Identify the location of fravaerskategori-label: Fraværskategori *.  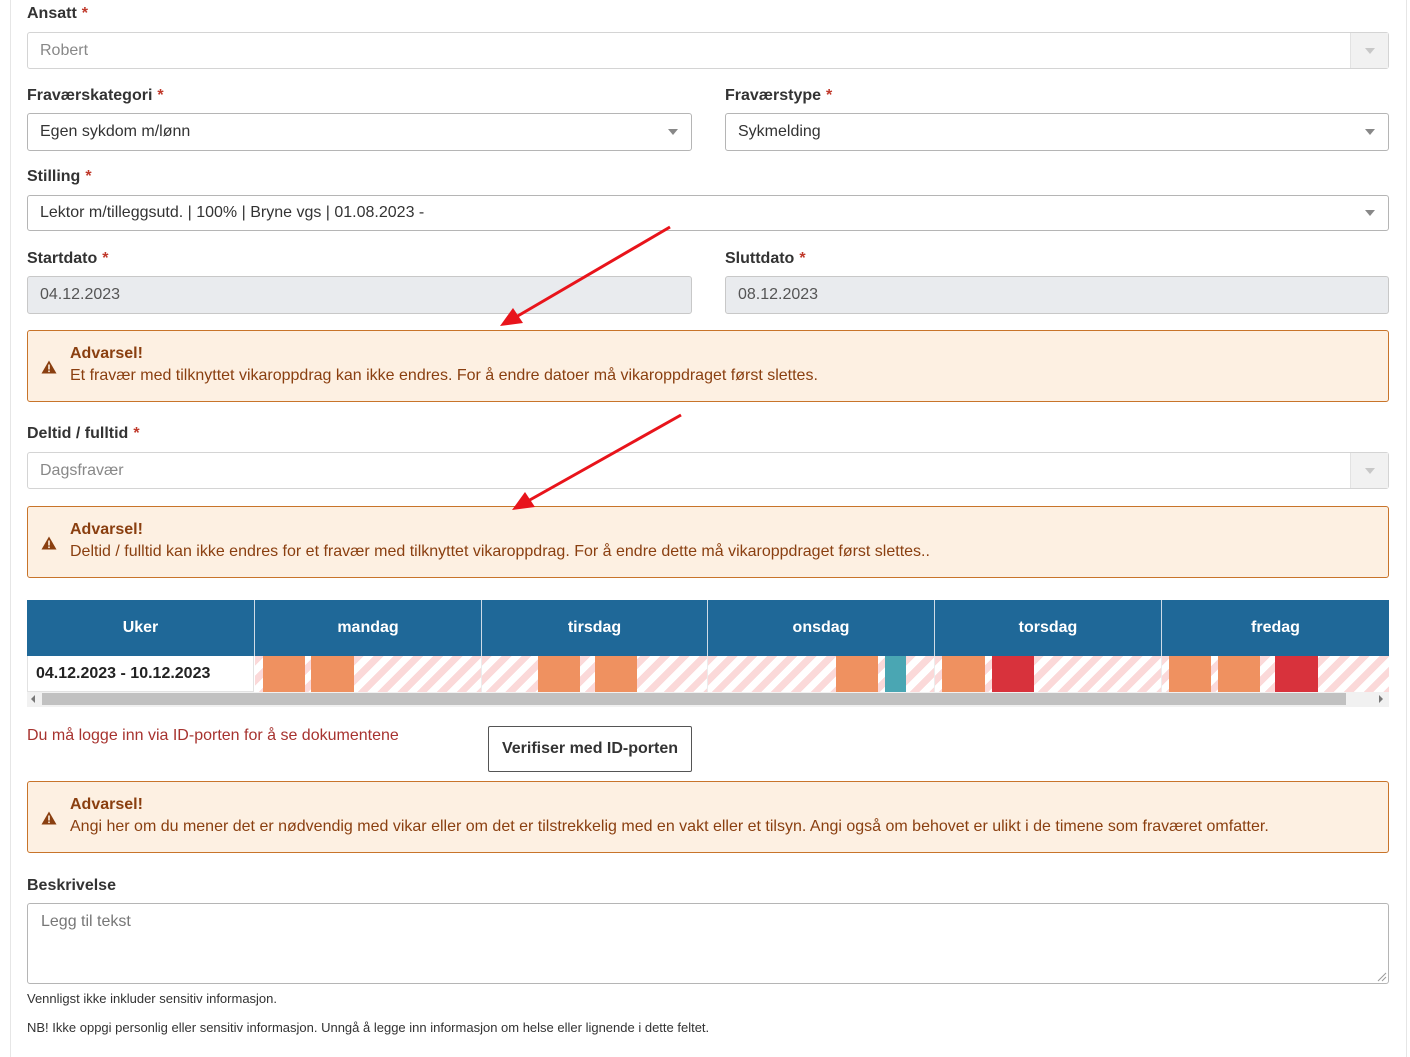
(95, 96).